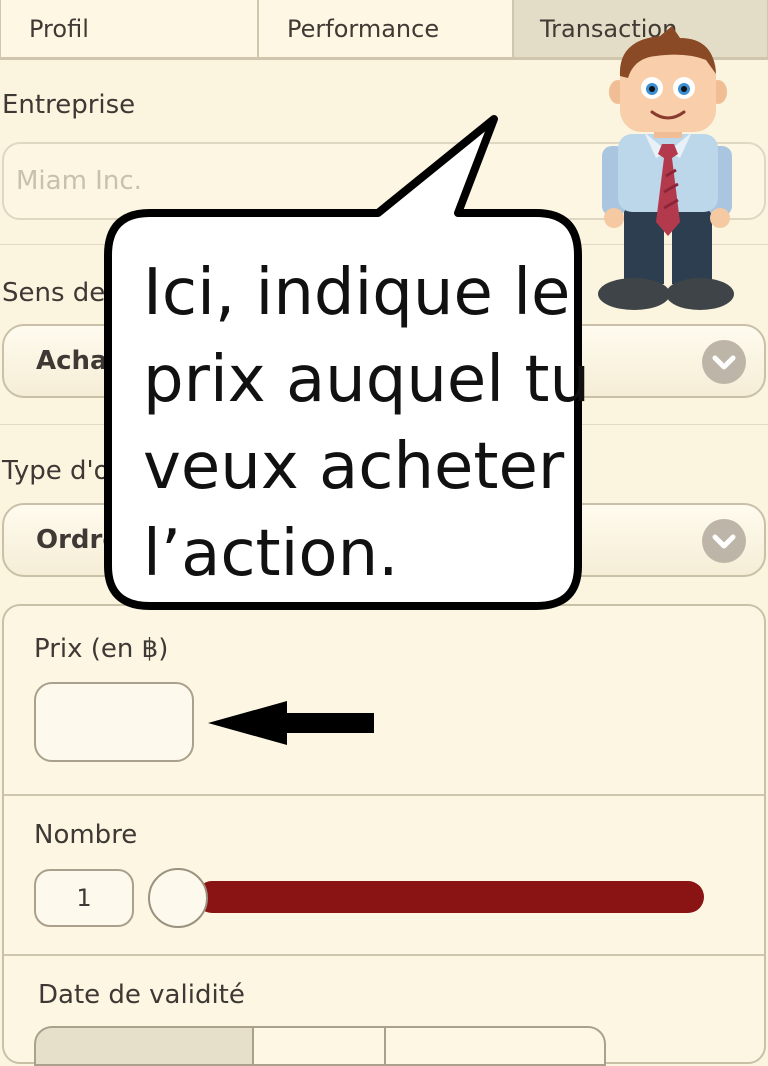 This screenshot has width=768, height=1066. Describe the element at coordinates (357, 293) in the screenshot. I see `tutorial-line: Ici, indique le` at that location.